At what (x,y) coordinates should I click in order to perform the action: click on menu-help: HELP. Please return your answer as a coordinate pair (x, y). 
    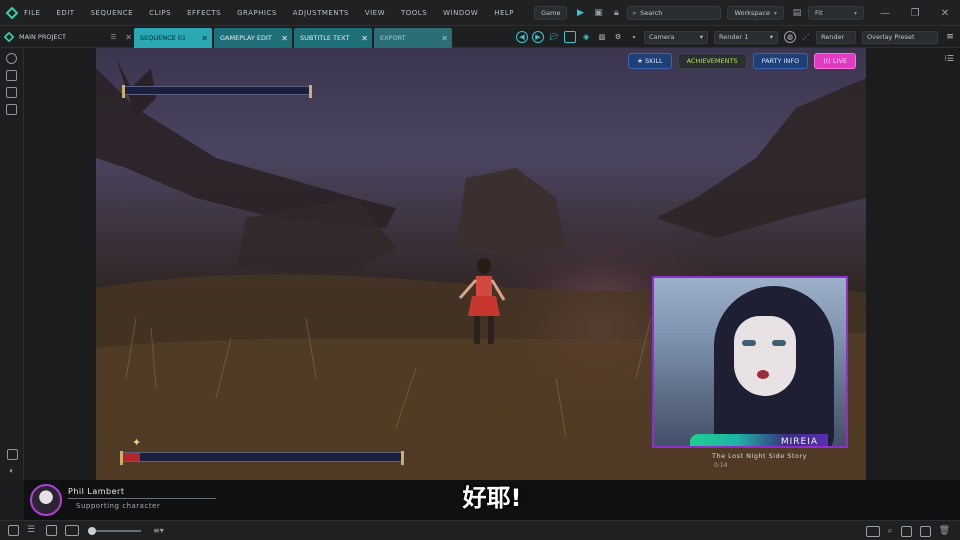
    Looking at the image, I should click on (504, 13).